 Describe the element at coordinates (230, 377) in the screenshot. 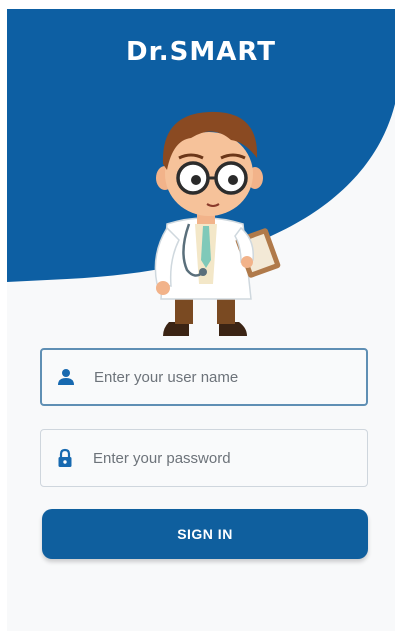

I see `username-input` at that location.